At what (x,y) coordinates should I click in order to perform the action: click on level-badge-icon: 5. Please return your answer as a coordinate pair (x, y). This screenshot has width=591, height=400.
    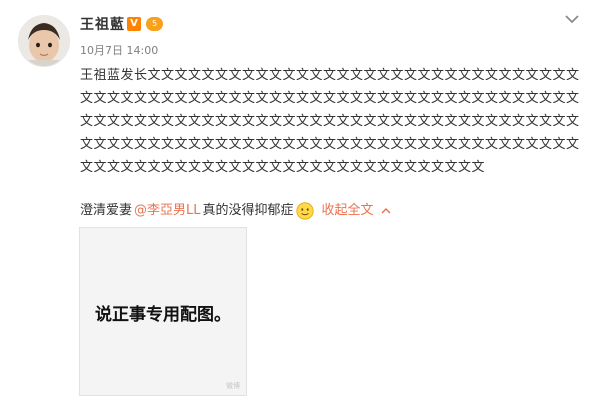
    Looking at the image, I should click on (154, 24).